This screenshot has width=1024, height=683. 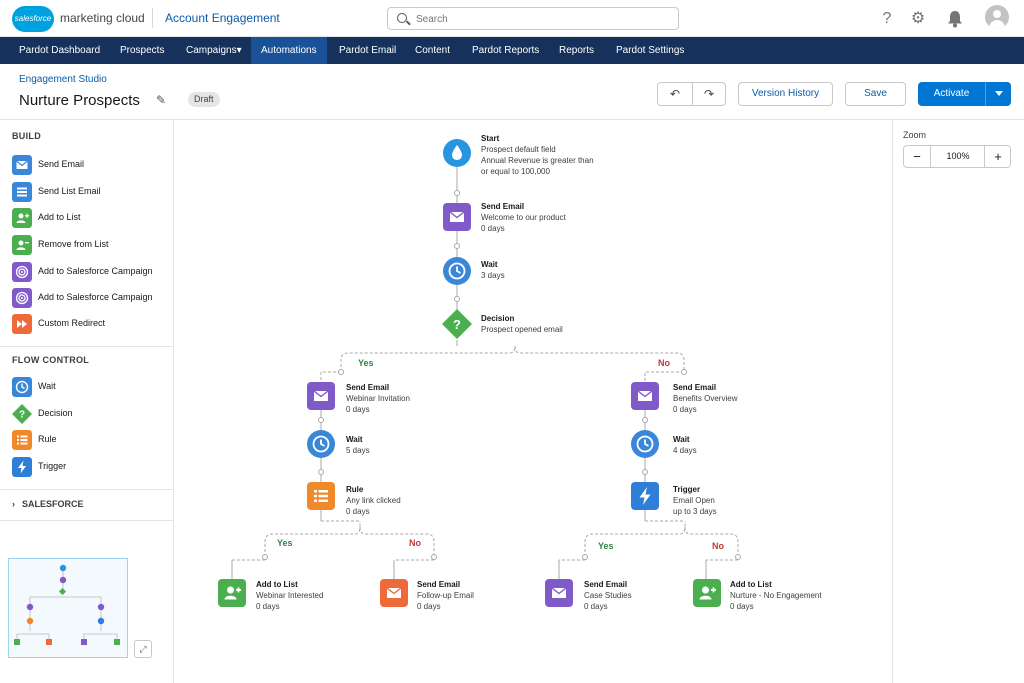 I want to click on zoom-control: − 100% +, so click(x=957, y=156).